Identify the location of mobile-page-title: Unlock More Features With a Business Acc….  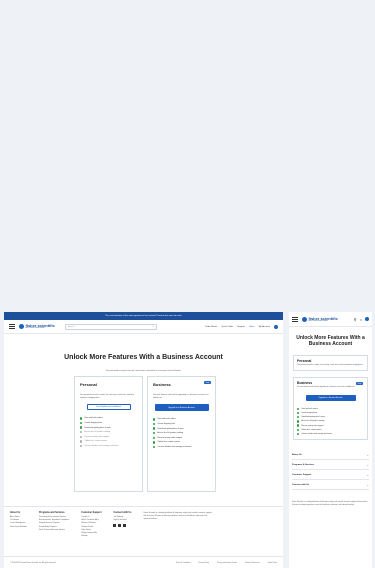
(330, 341).